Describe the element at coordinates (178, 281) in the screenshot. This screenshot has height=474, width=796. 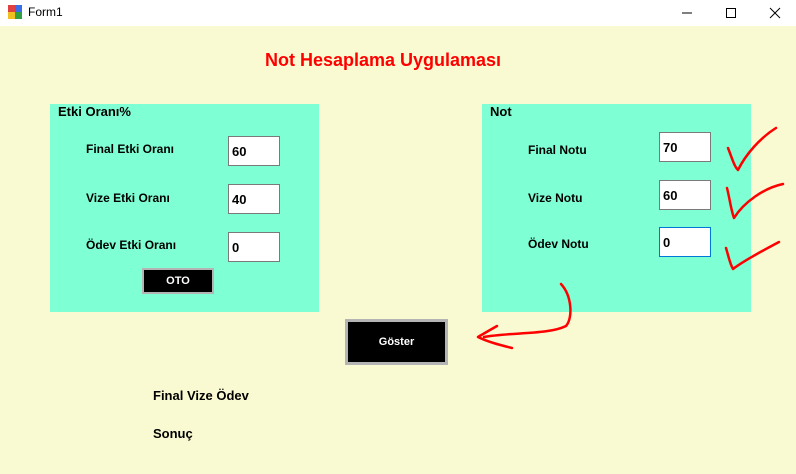
I see `auto-button: OTO` at that location.